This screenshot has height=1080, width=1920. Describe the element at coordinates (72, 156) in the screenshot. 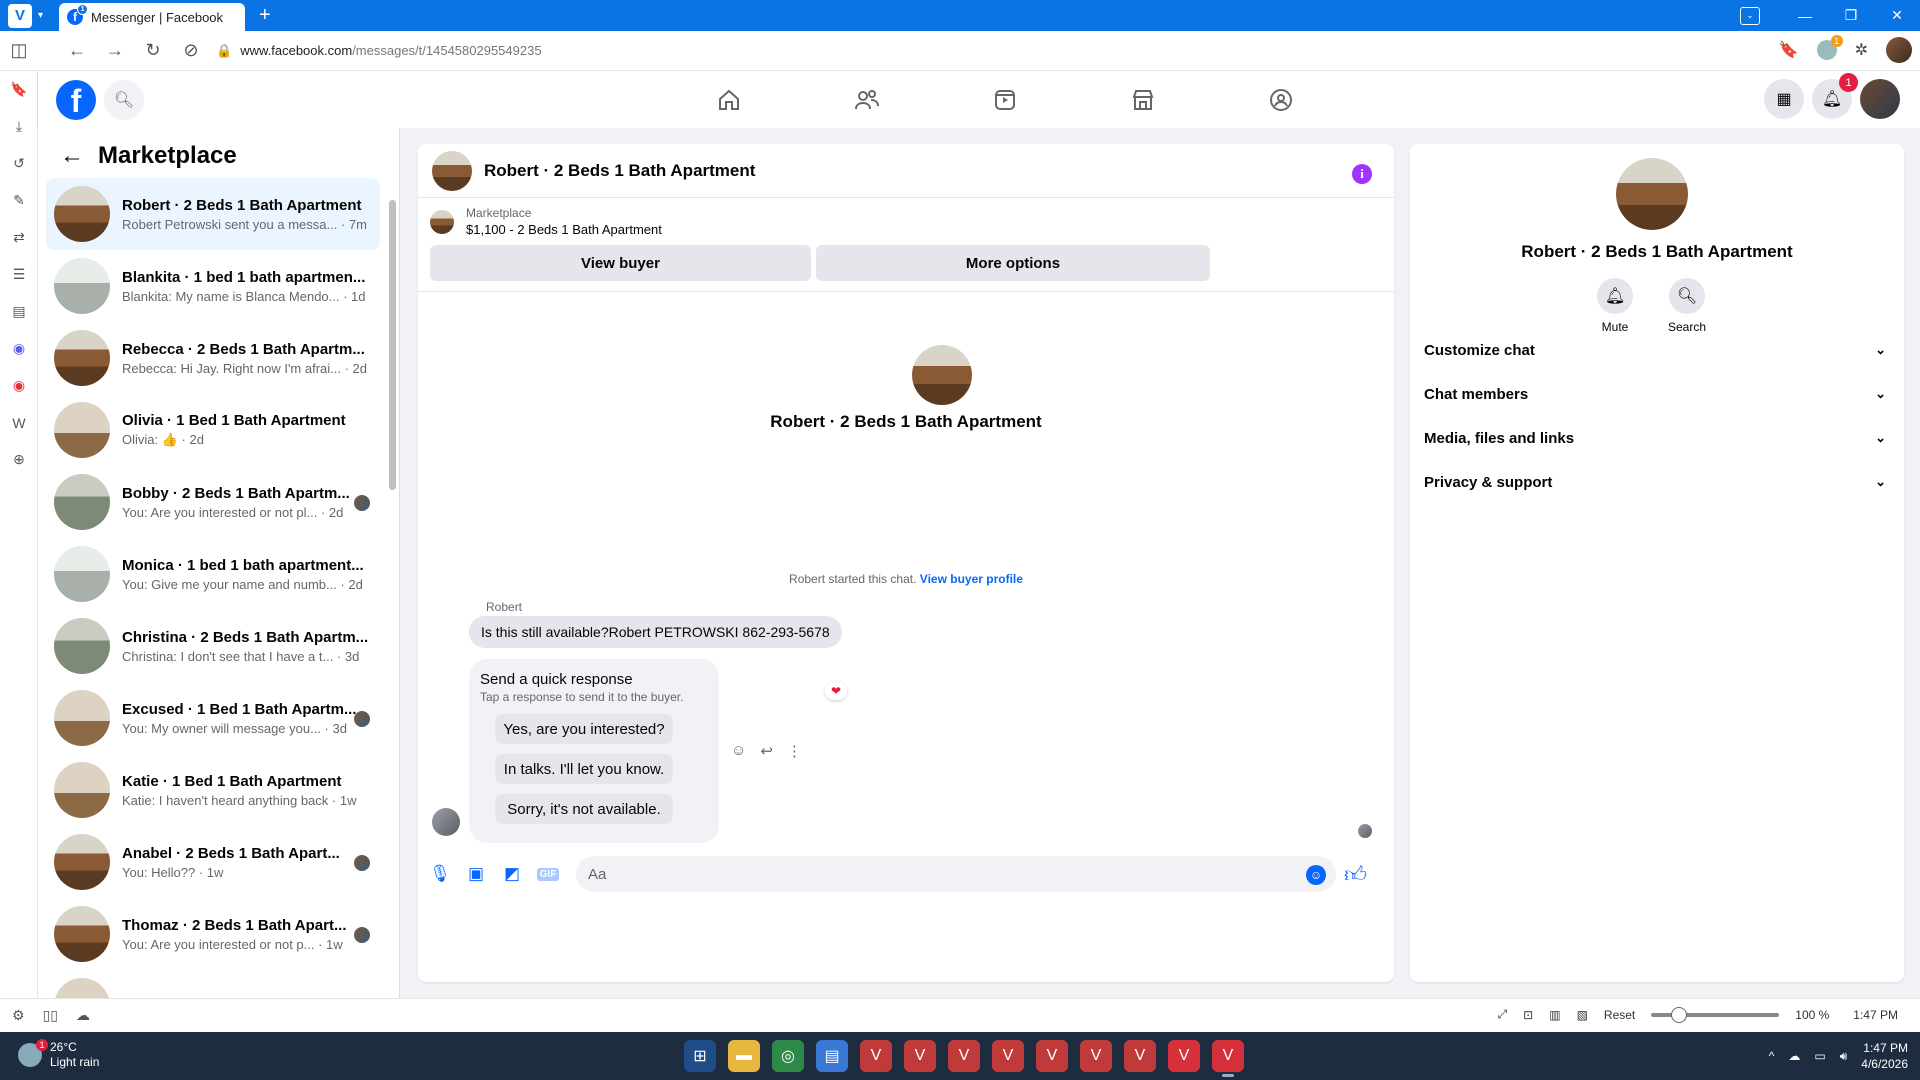

I see `back-arrow-icon: ←` at that location.